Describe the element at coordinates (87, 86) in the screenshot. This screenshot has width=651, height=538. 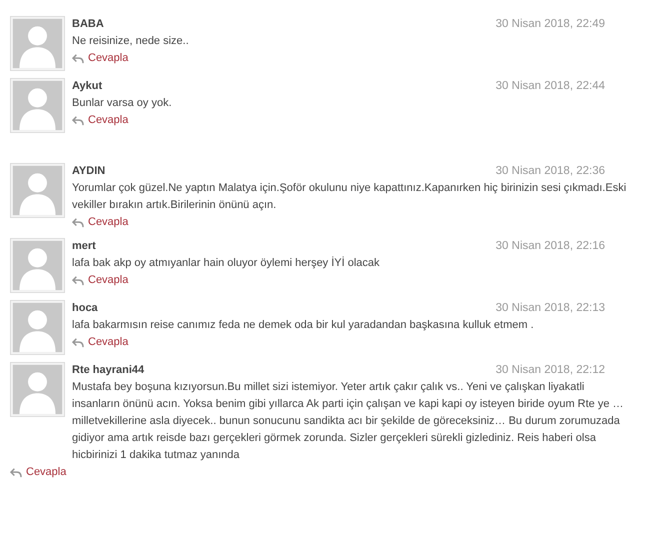
I see `author-name: Aykut` at that location.